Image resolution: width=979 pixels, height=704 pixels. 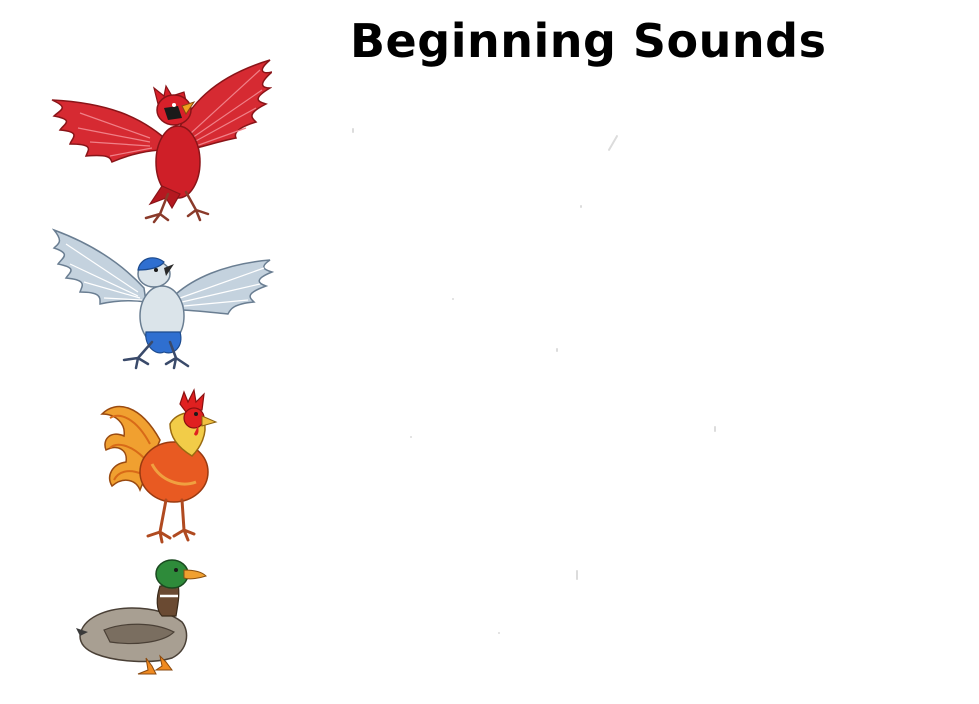 I want to click on rooster-icon, so click(x=159, y=466).